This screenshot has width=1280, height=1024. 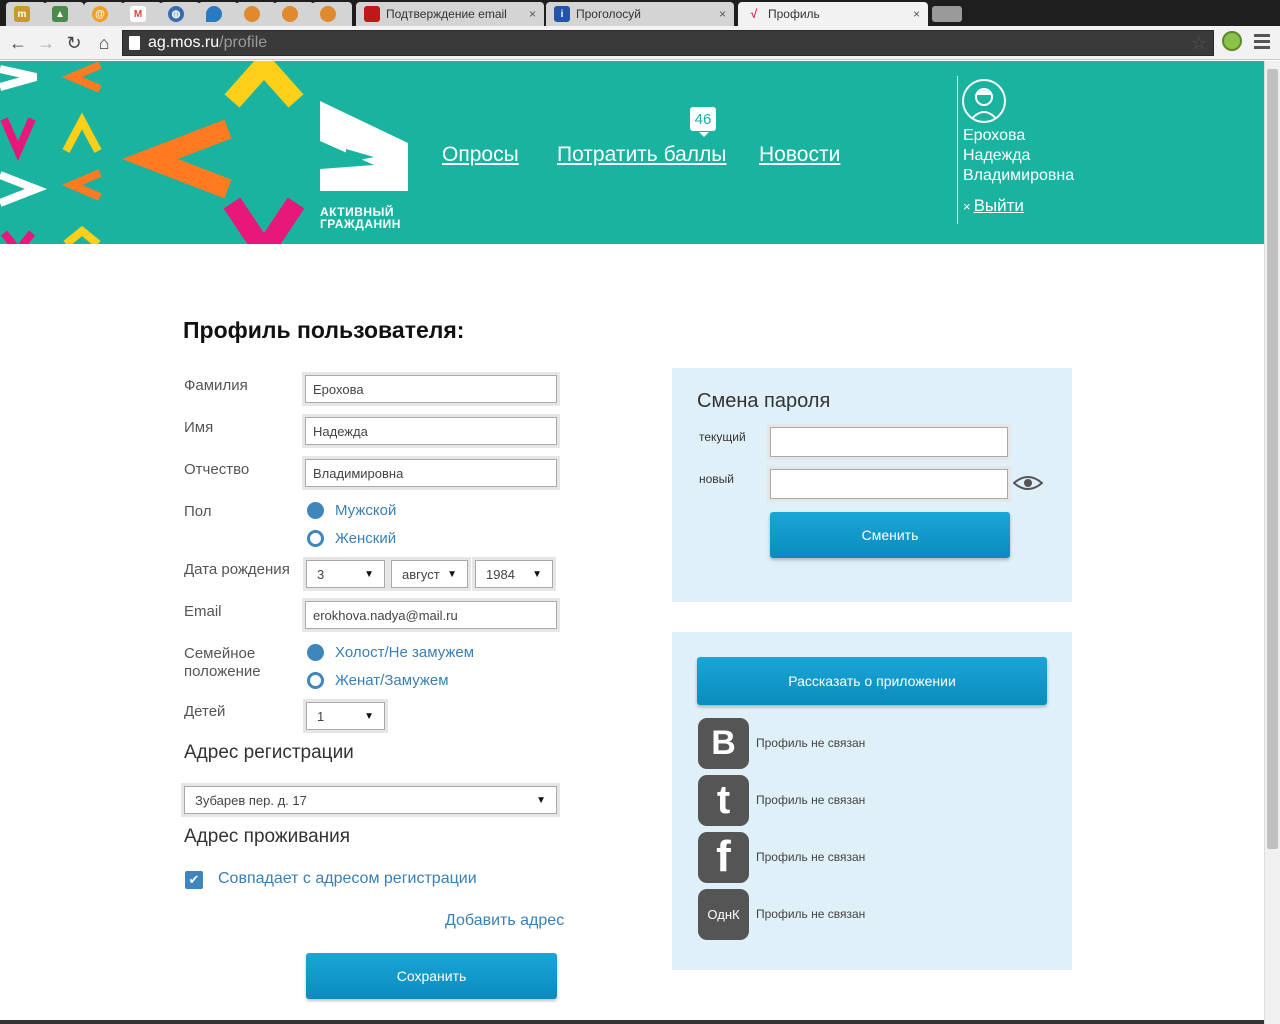 I want to click on email-input: erokhova.nadya@mail.ru, so click(x=431, y=615).